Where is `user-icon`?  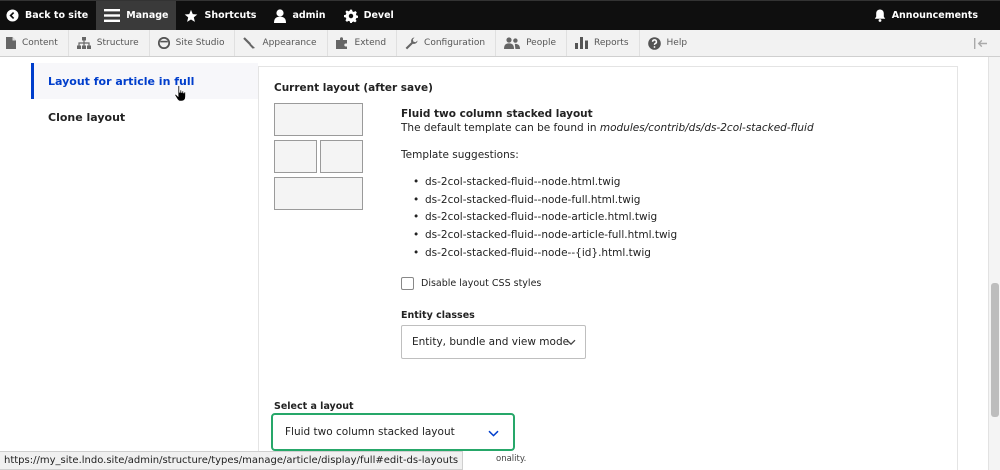
user-icon is located at coordinates (280, 15).